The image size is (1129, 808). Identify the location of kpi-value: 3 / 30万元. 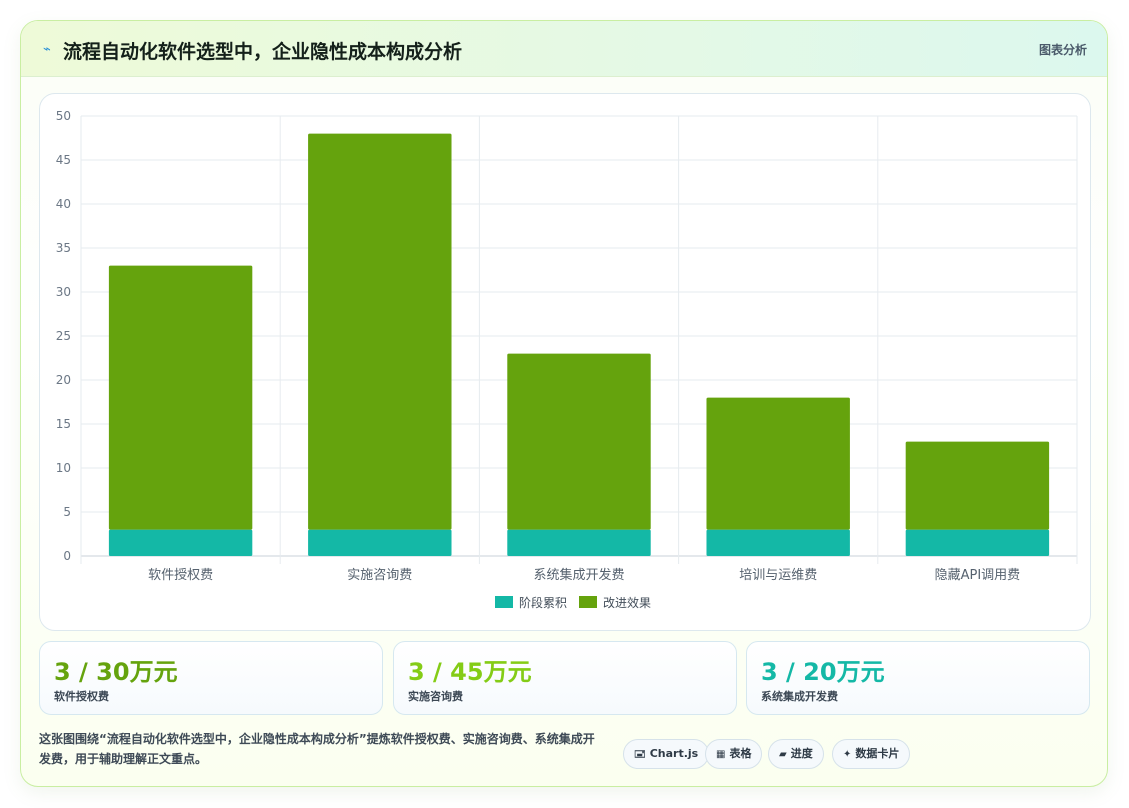
(116, 672).